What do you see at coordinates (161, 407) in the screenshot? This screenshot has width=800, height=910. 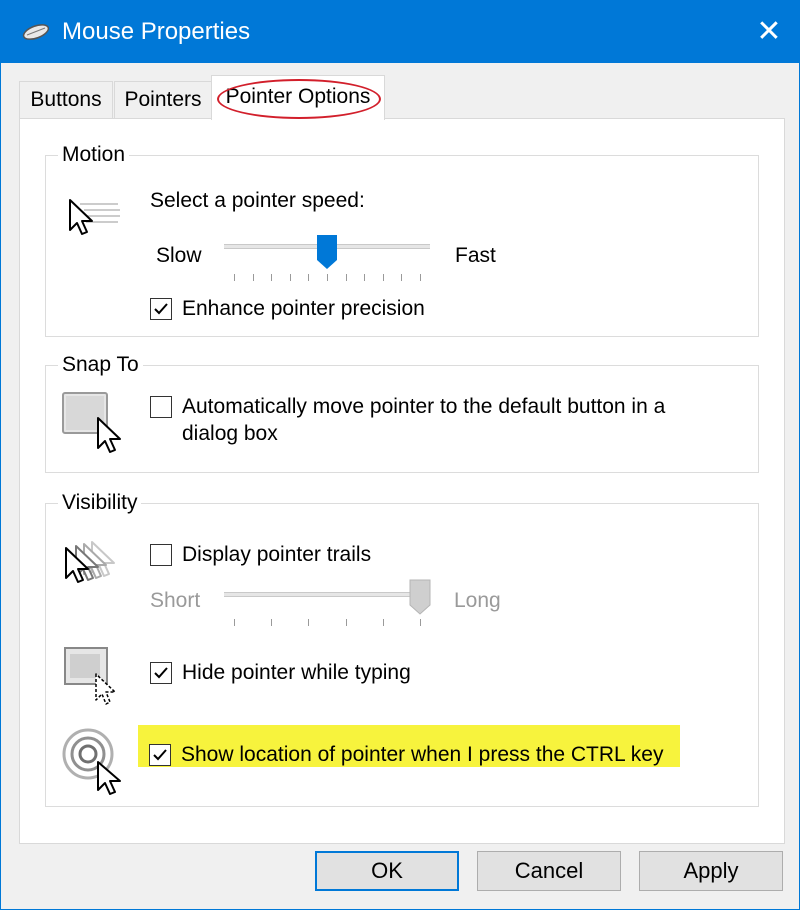 I see `snap-to-default-checkbox` at bounding box center [161, 407].